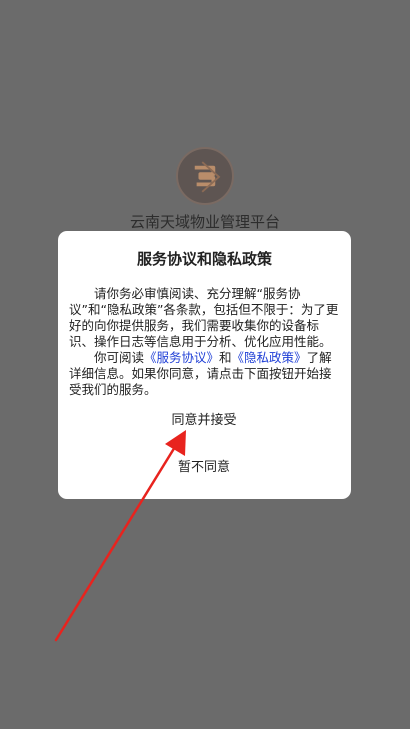  What do you see at coordinates (204, 468) in the screenshot?
I see `decline-button: 暂不同意` at bounding box center [204, 468].